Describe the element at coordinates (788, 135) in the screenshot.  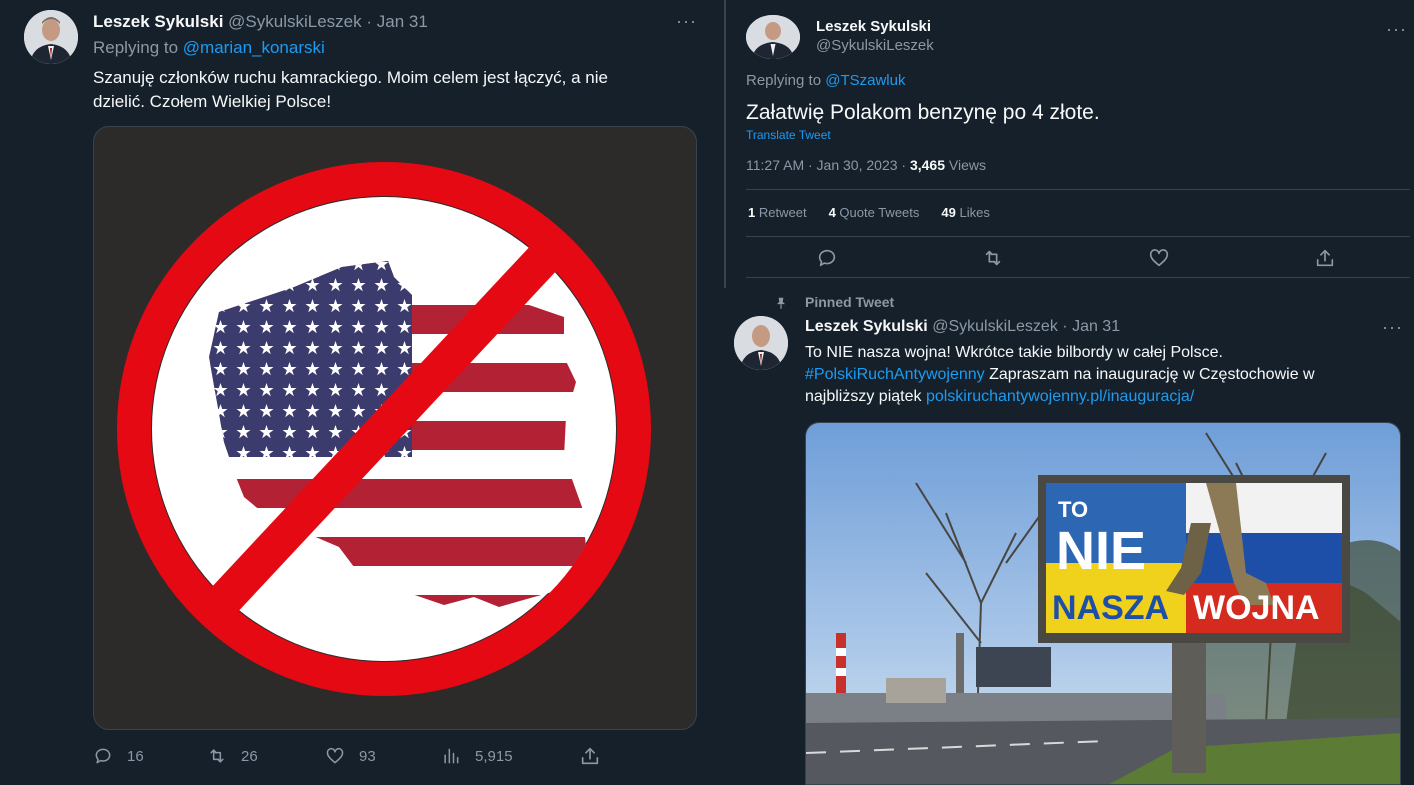
I see `translate-tweet-link: Translate Tweet` at that location.